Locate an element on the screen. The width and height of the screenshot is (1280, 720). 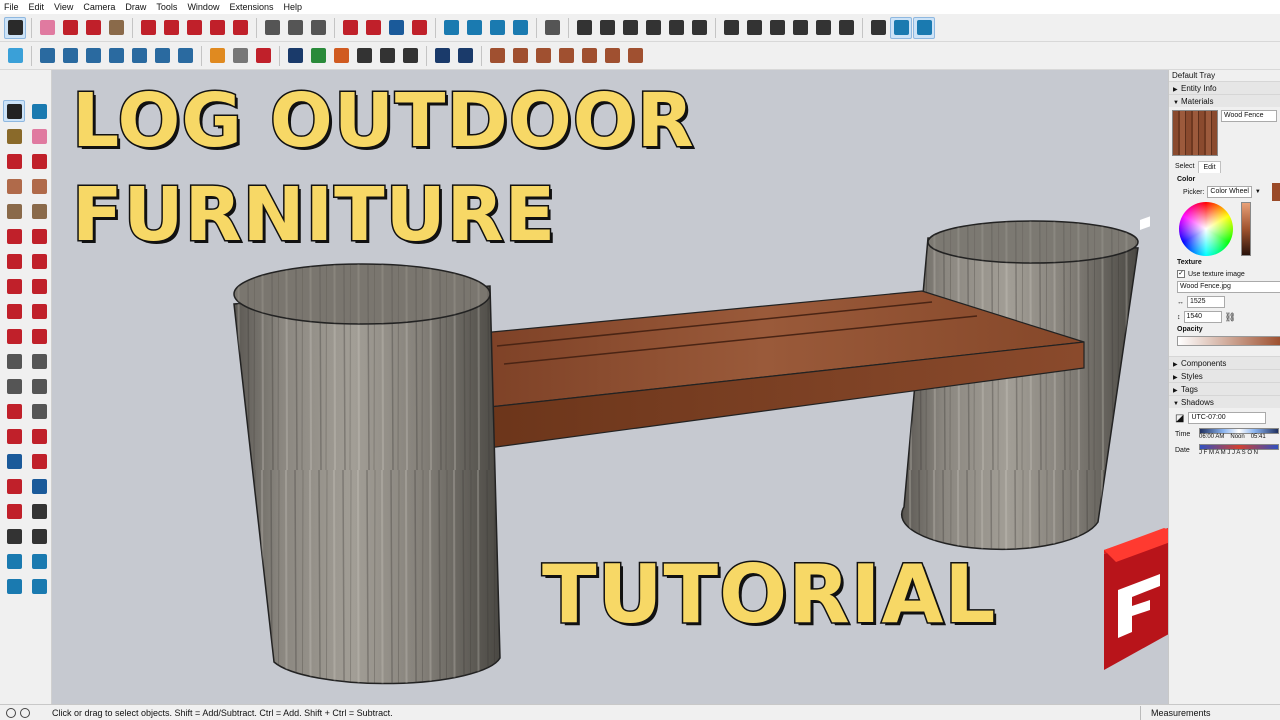
section-cut-button is located at coordinates (924, 27).